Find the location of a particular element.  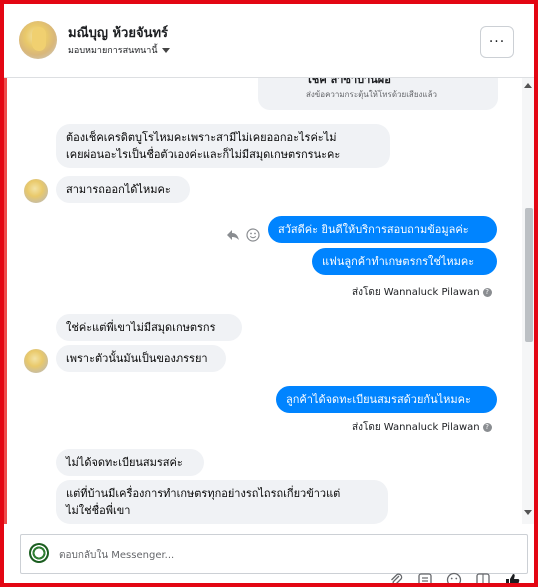

message-bubble-outgoing: แฟนลูกค้าทำเกษตรกรใช่ไหมคะ is located at coordinates (404, 261).